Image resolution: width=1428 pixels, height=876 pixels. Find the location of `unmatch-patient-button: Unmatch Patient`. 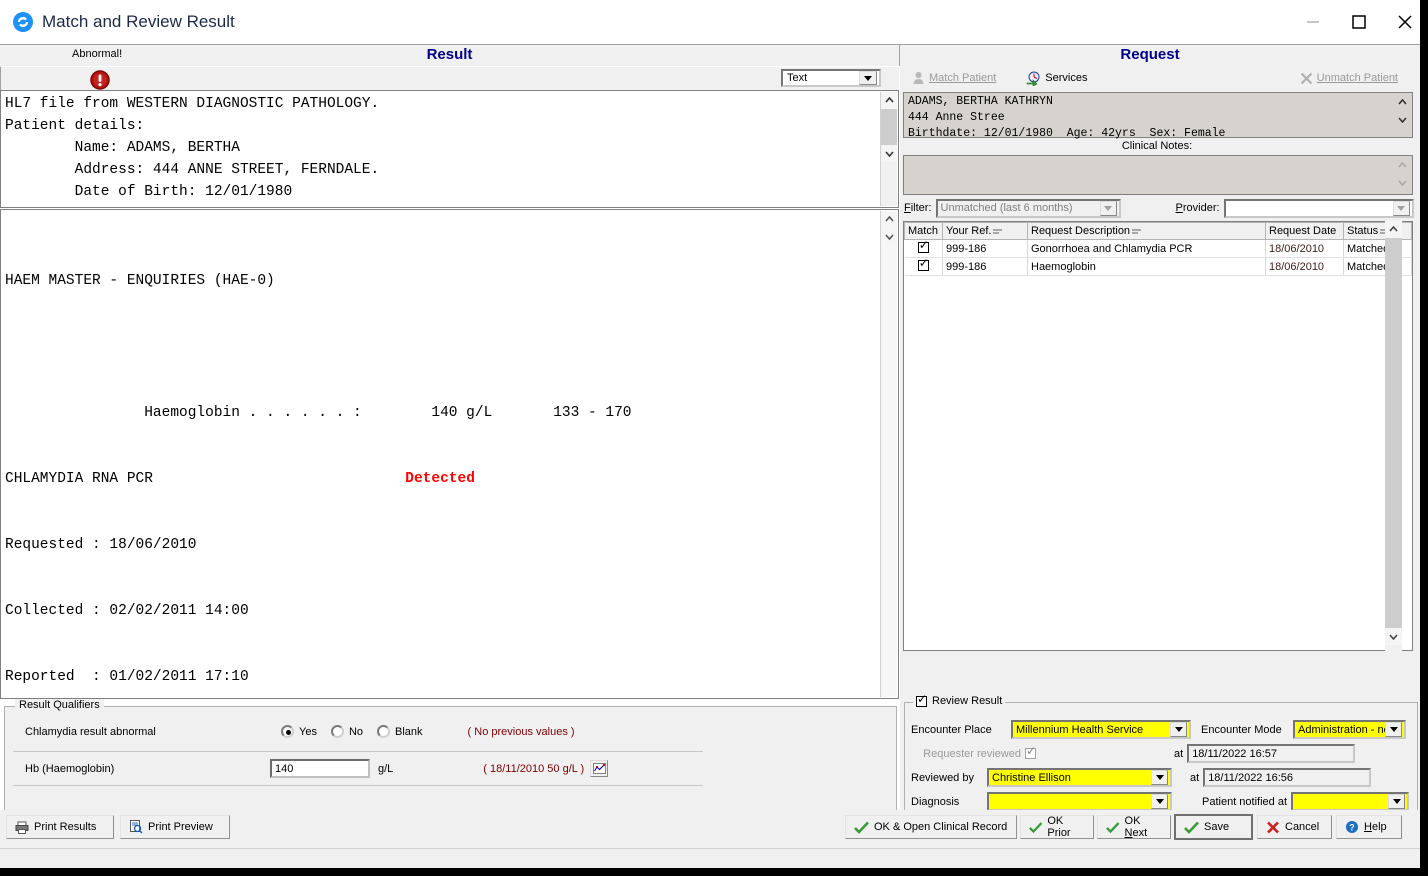

unmatch-patient-button: Unmatch Patient is located at coordinates (1349, 78).